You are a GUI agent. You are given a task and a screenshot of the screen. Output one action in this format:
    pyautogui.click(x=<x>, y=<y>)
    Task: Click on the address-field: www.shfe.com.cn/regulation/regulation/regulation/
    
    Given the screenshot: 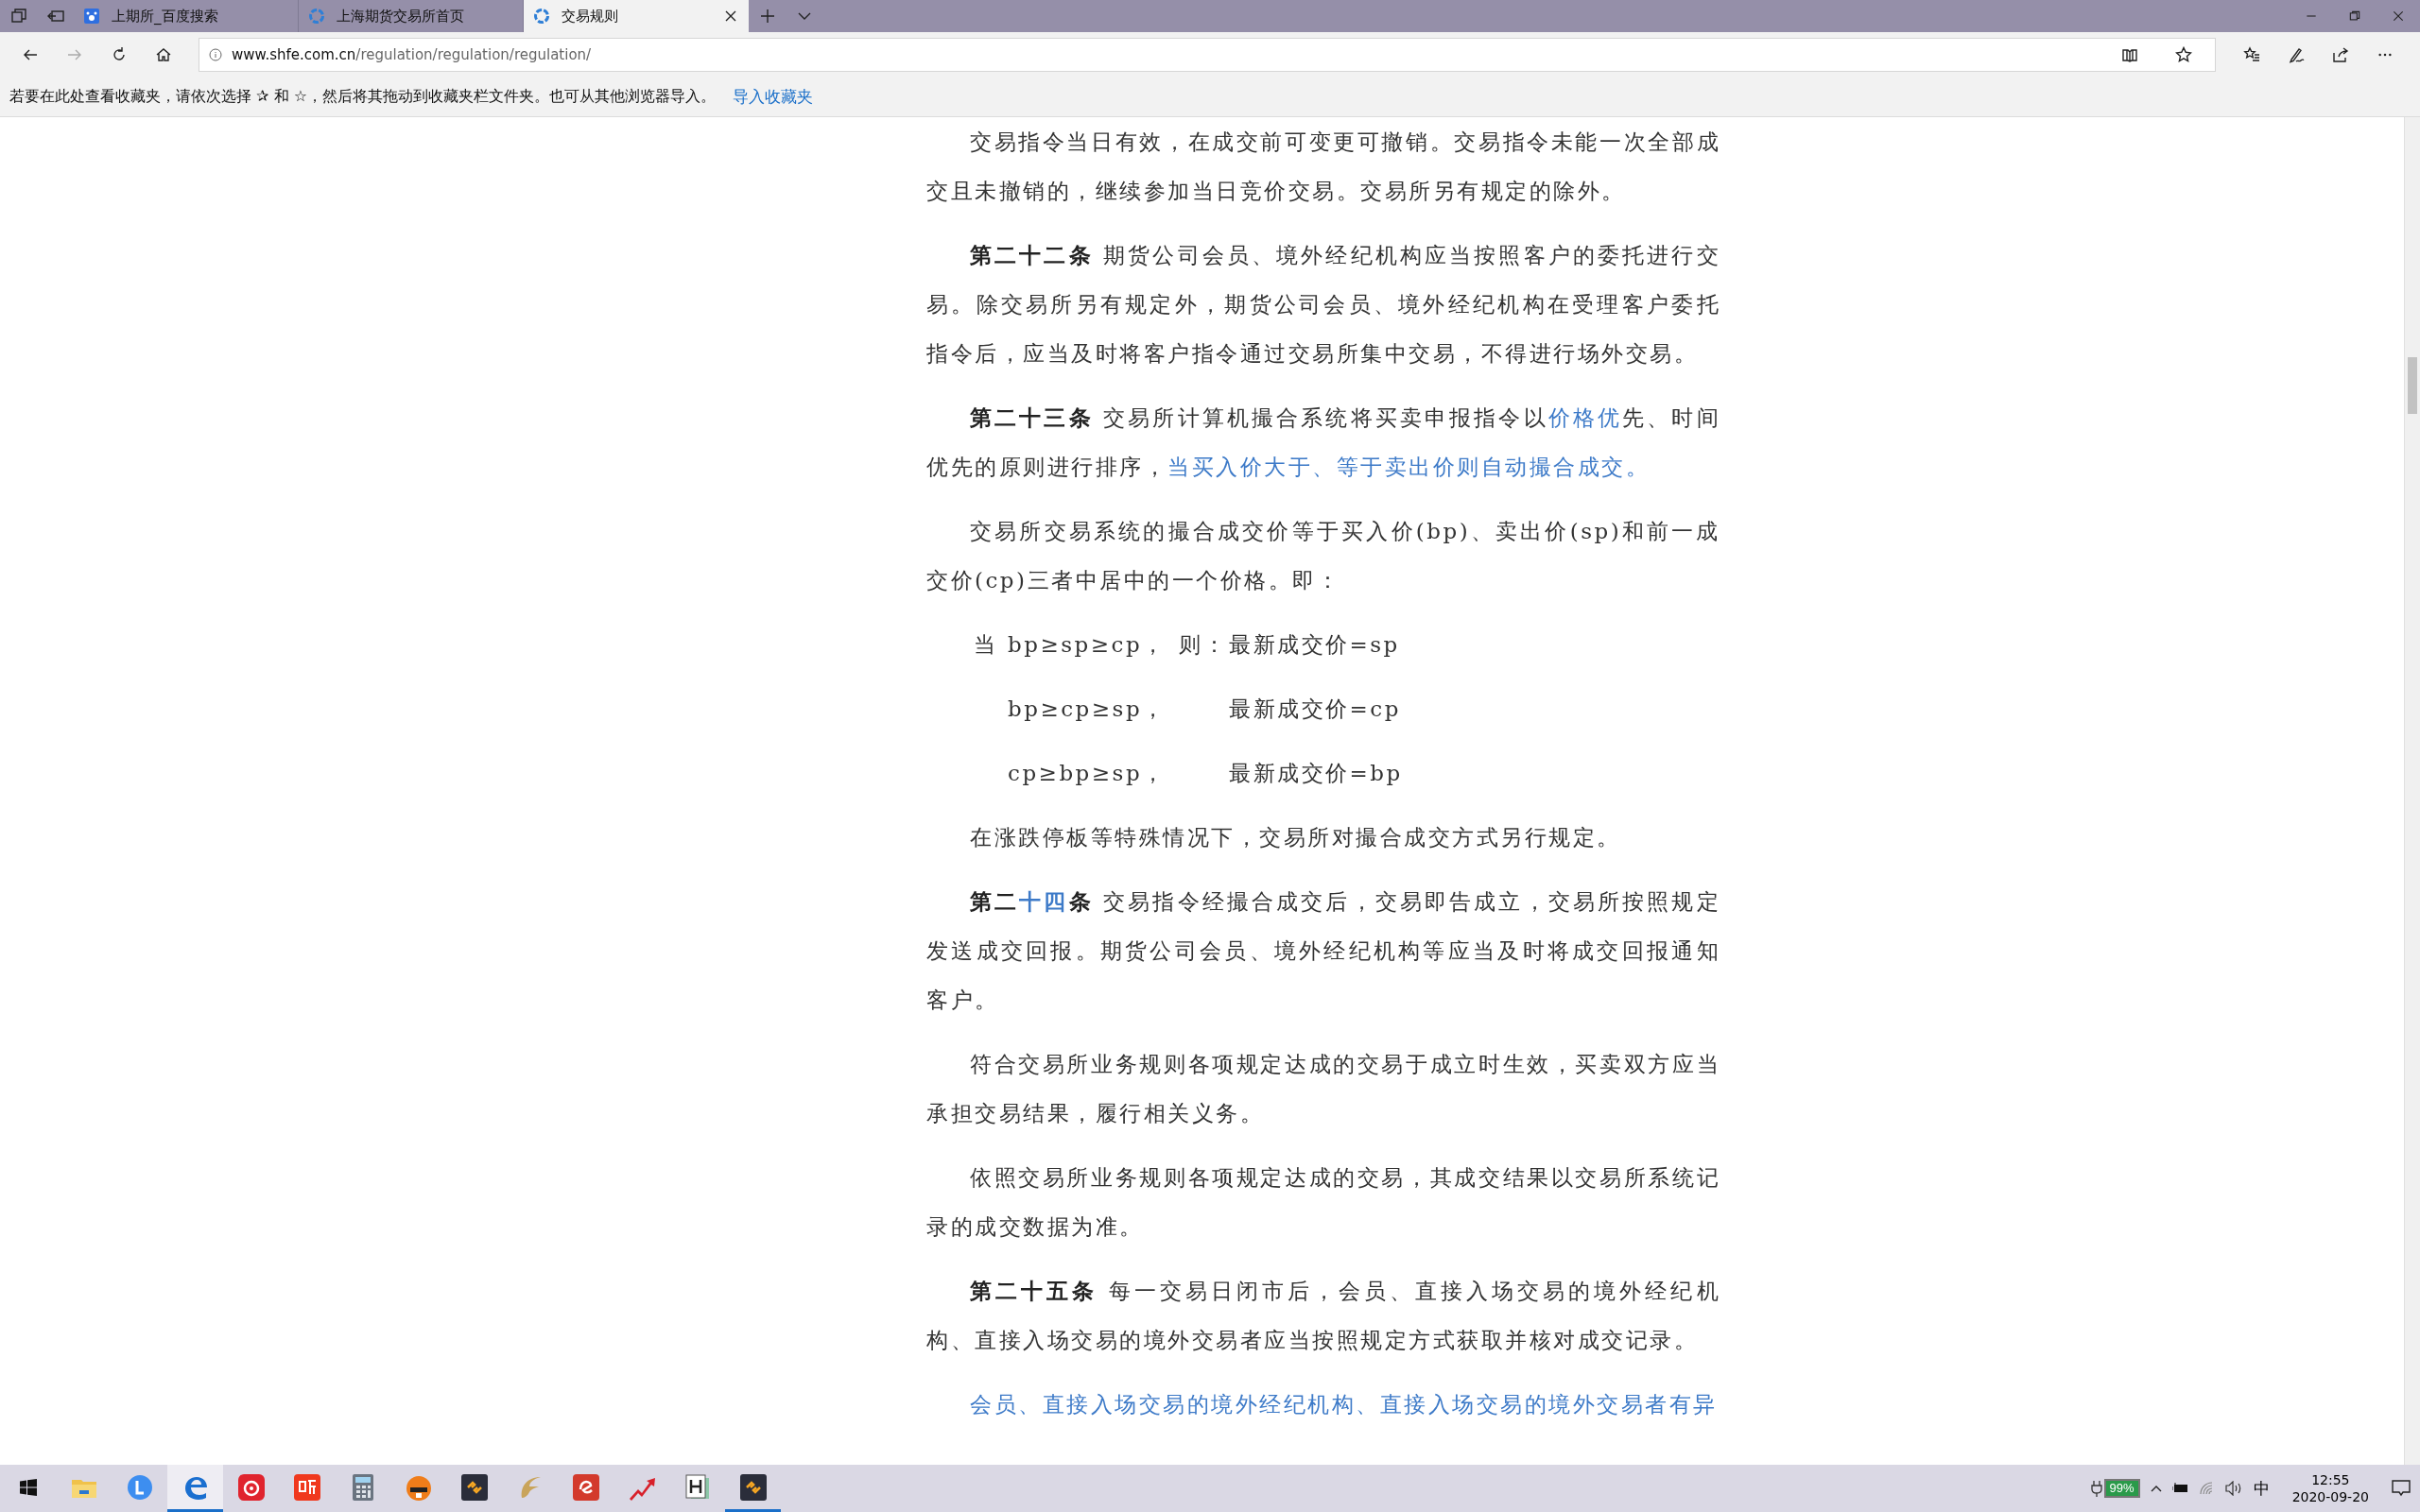 What is the action you would take?
    pyautogui.click(x=1207, y=54)
    